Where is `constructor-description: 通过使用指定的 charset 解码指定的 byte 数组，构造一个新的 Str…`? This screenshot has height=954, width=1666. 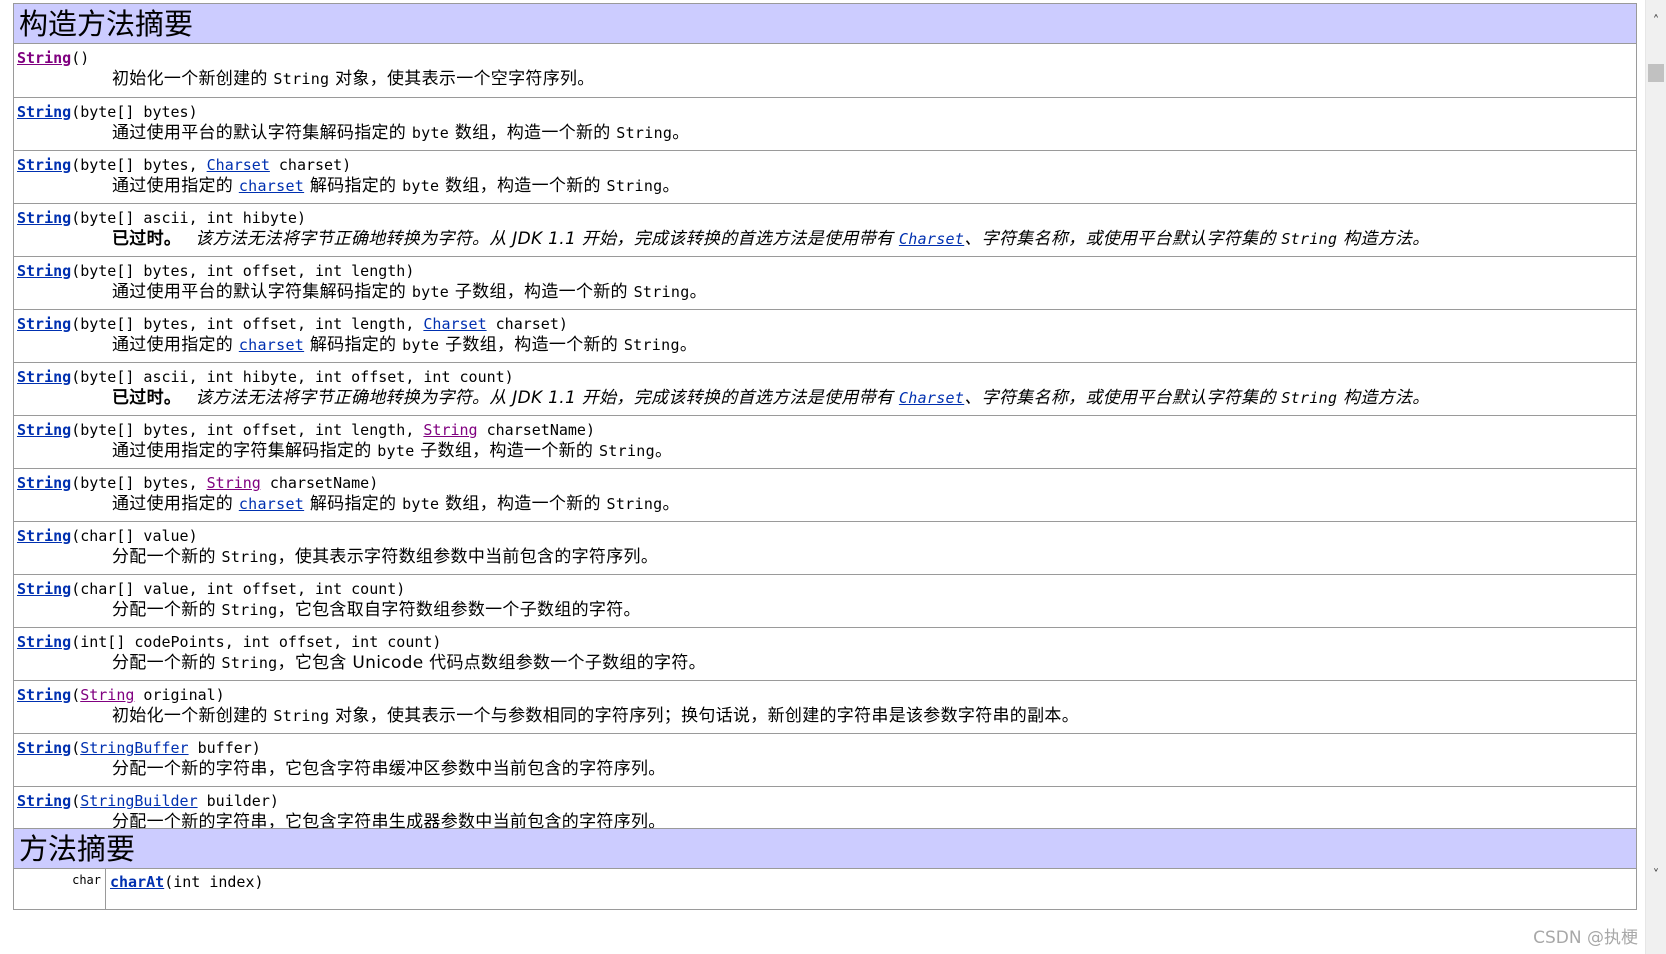 constructor-description: 通过使用指定的 charset 解码指定的 byte 数组，构造一个新的 Str… is located at coordinates (396, 504).